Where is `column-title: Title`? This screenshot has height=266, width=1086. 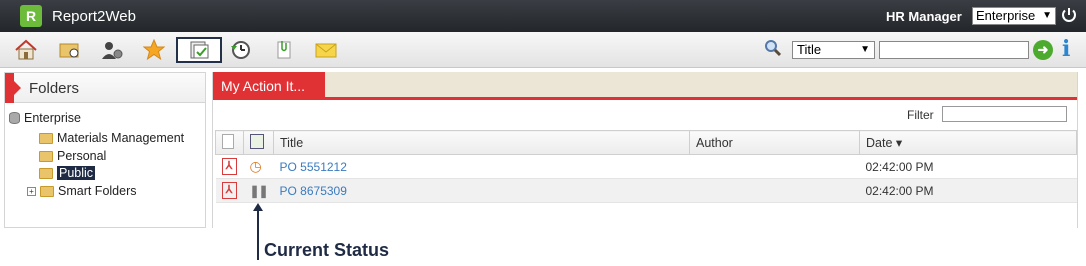 column-title: Title is located at coordinates (481, 142).